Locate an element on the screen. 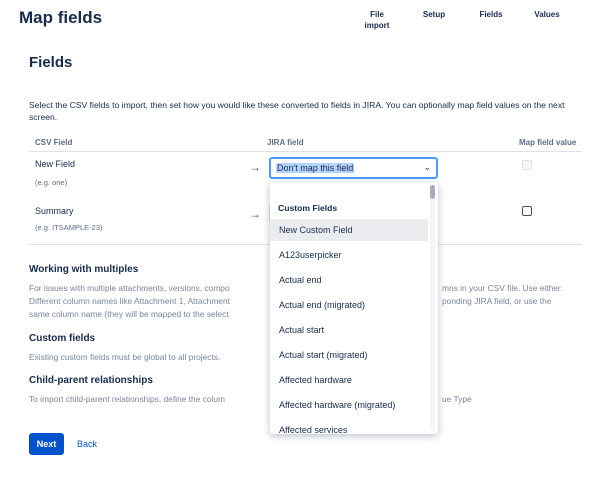 This screenshot has height=489, width=600. csv-field-name: New Field is located at coordinates (55, 164).